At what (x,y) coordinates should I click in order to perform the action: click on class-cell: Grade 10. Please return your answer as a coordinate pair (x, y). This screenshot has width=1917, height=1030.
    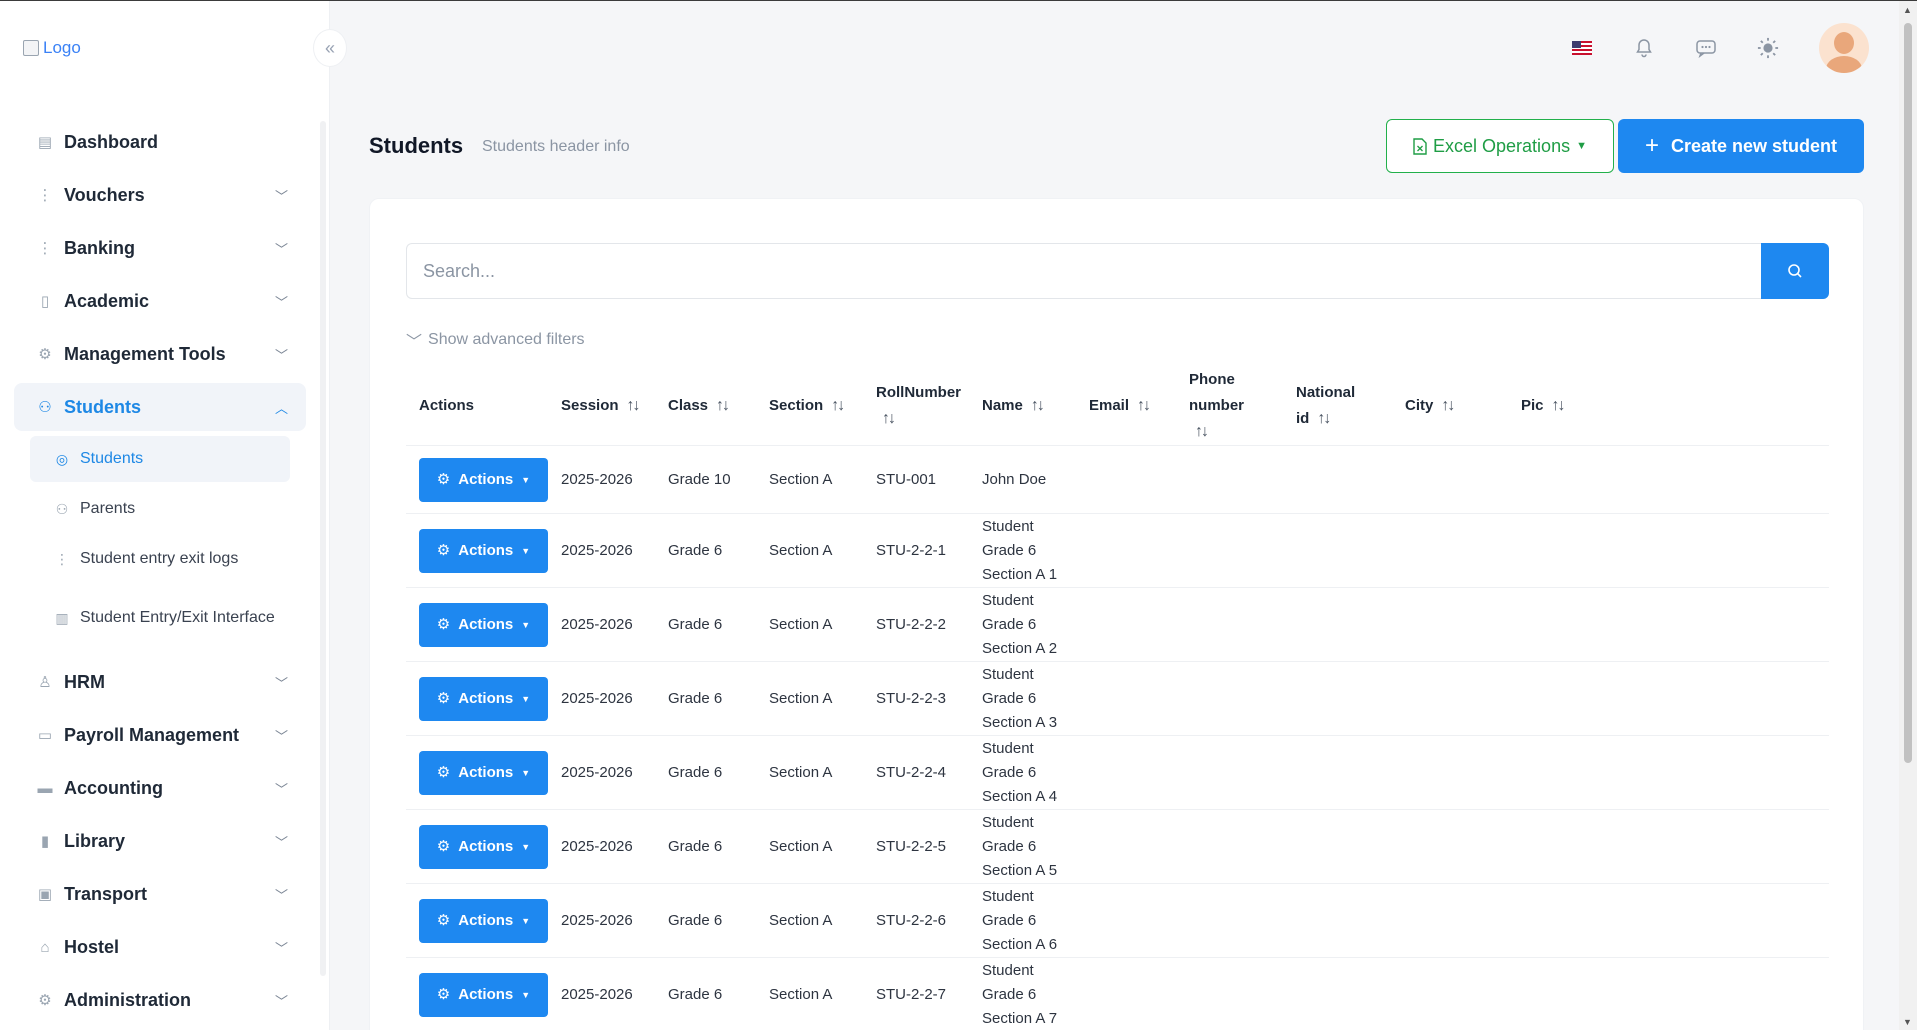
    Looking at the image, I should click on (705, 479).